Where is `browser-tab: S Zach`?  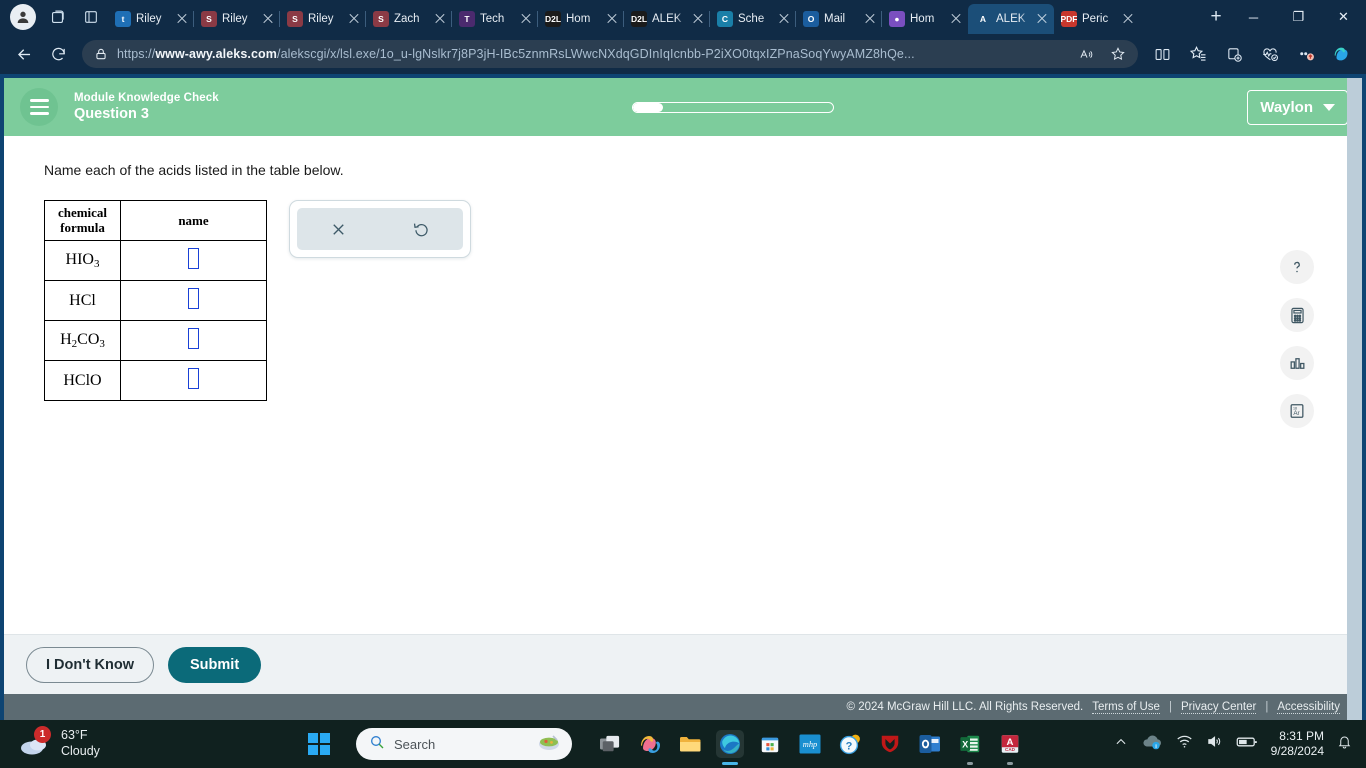
browser-tab: S Zach is located at coordinates (408, 19).